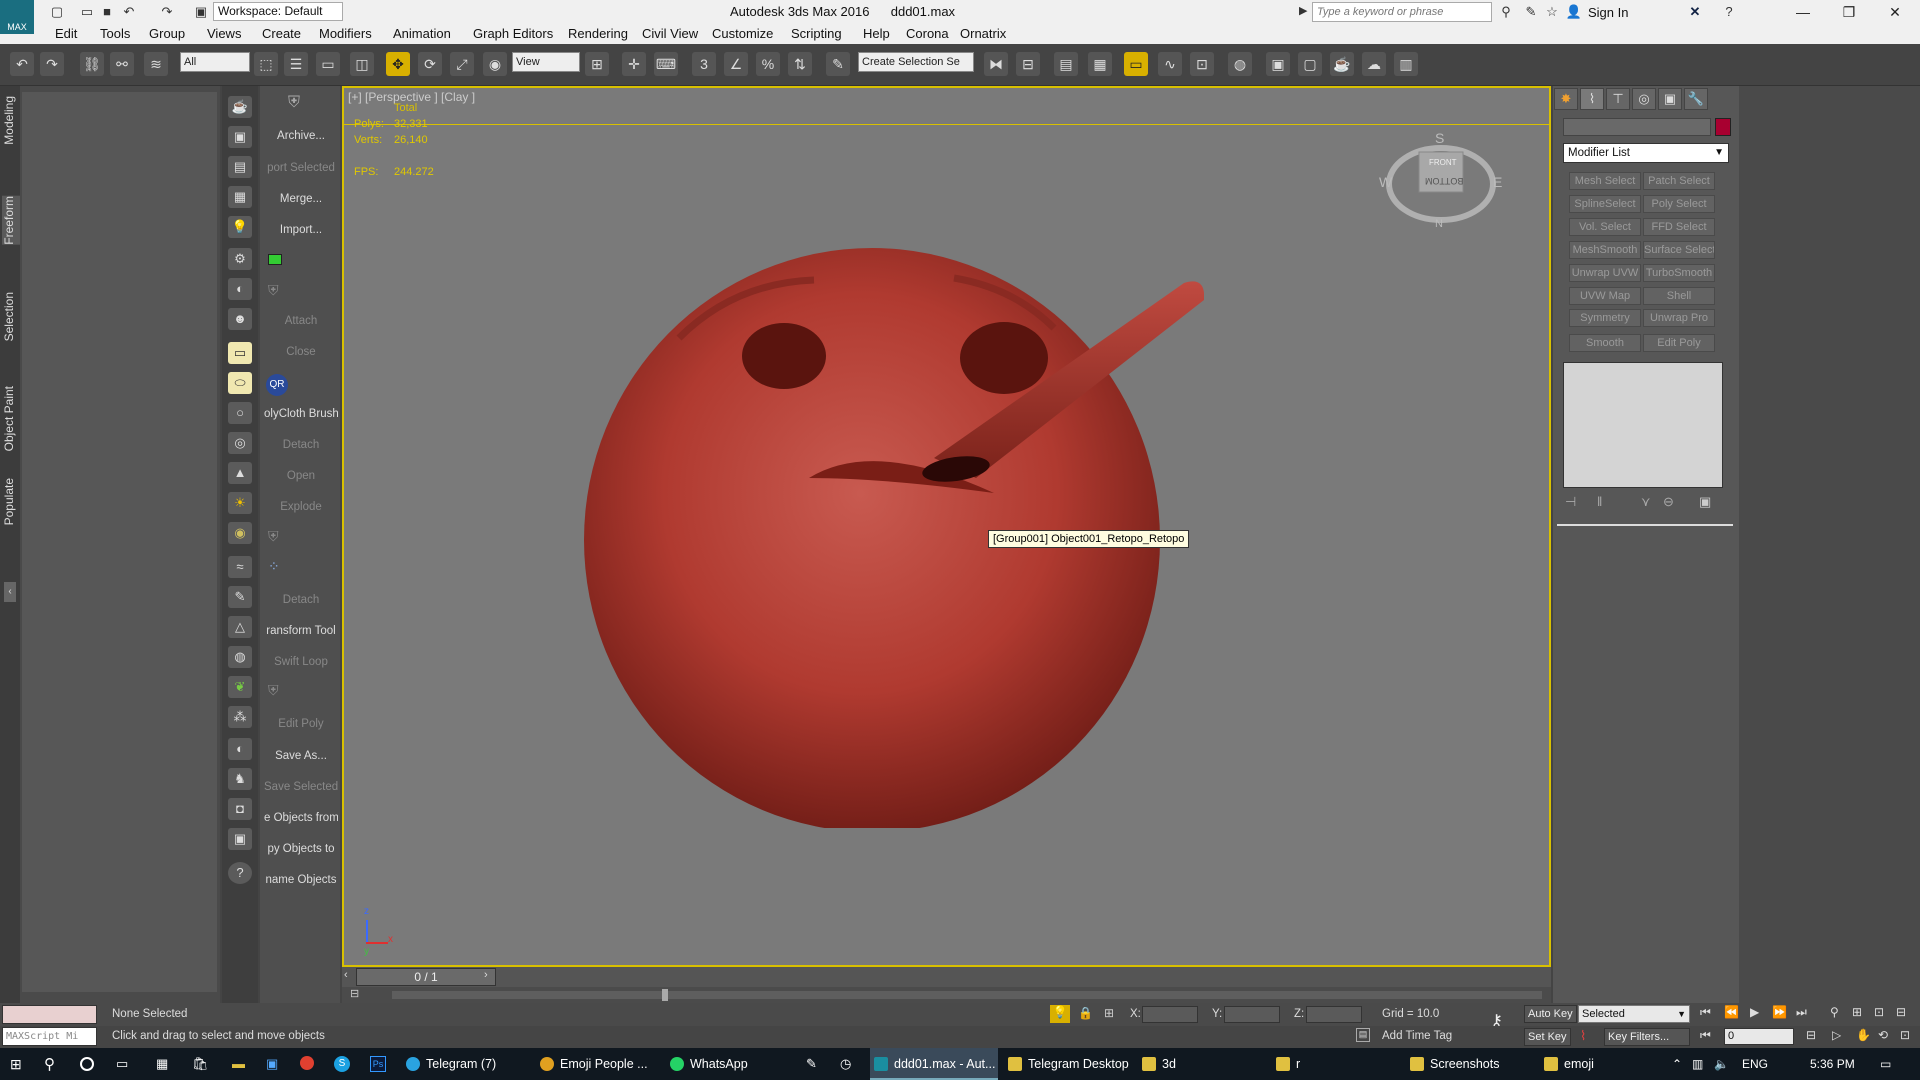  I want to click on spinner-snap-icon: ⇅, so click(800, 64).